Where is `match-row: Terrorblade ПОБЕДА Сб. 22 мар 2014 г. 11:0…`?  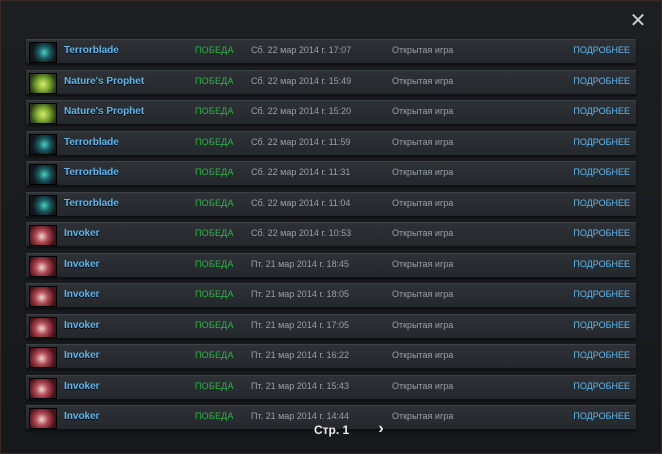
match-row: Terrorblade ПОБЕДА Сб. 22 мар 2014 г. 11:0… is located at coordinates (331, 204).